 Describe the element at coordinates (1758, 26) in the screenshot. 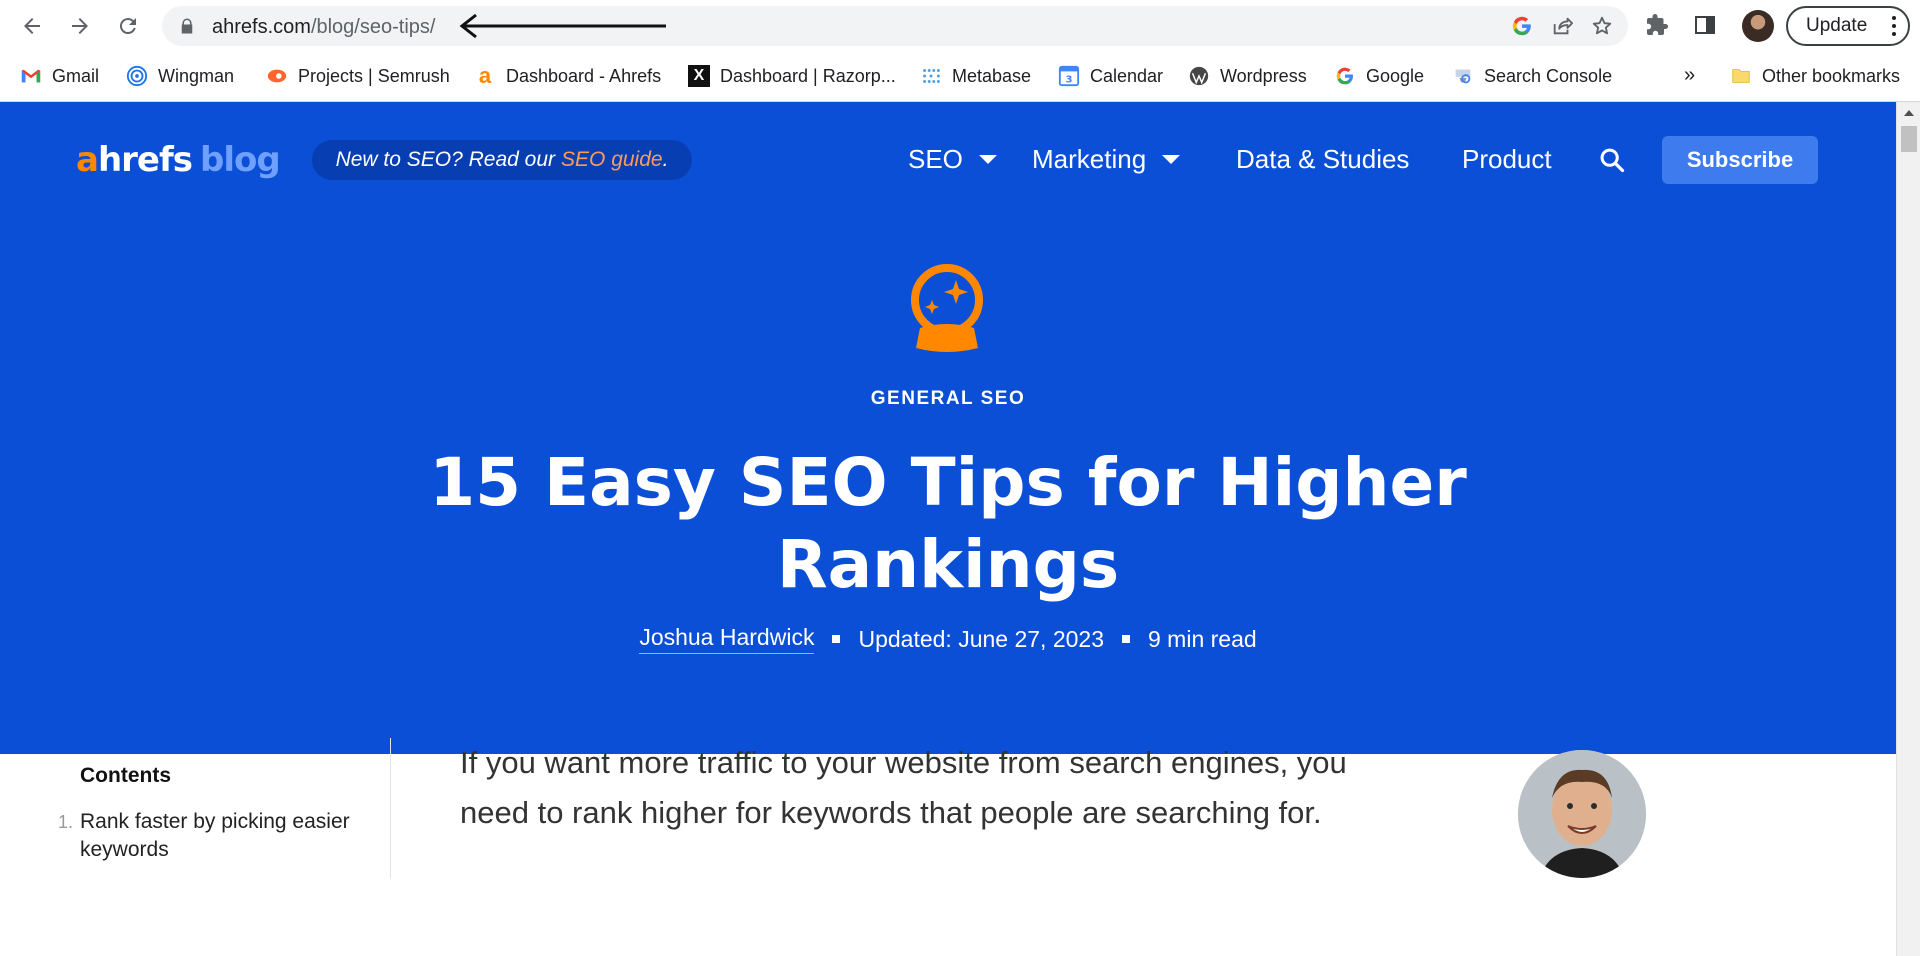

I see `profile-avatar` at that location.